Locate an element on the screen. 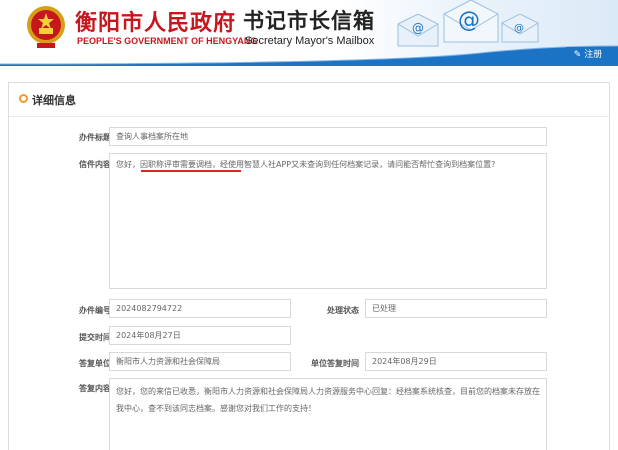 The image size is (618, 450). header-blue-bar is located at coordinates (309, 55).